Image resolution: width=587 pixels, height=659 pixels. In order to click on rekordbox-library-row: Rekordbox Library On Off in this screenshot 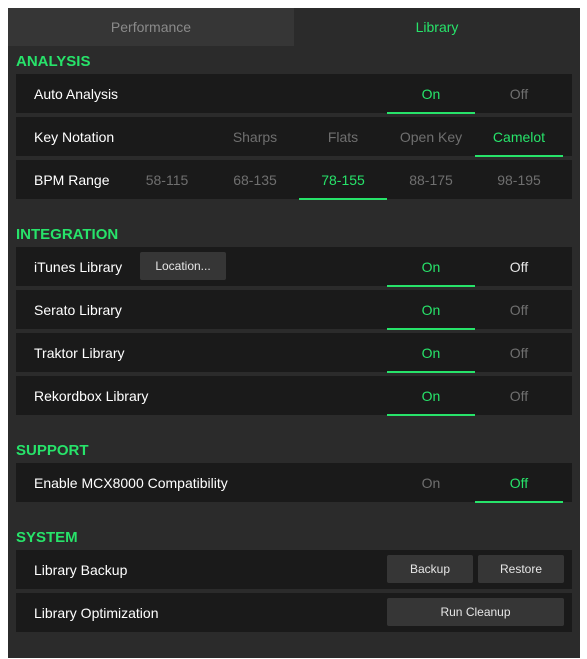, I will do `click(294, 396)`.